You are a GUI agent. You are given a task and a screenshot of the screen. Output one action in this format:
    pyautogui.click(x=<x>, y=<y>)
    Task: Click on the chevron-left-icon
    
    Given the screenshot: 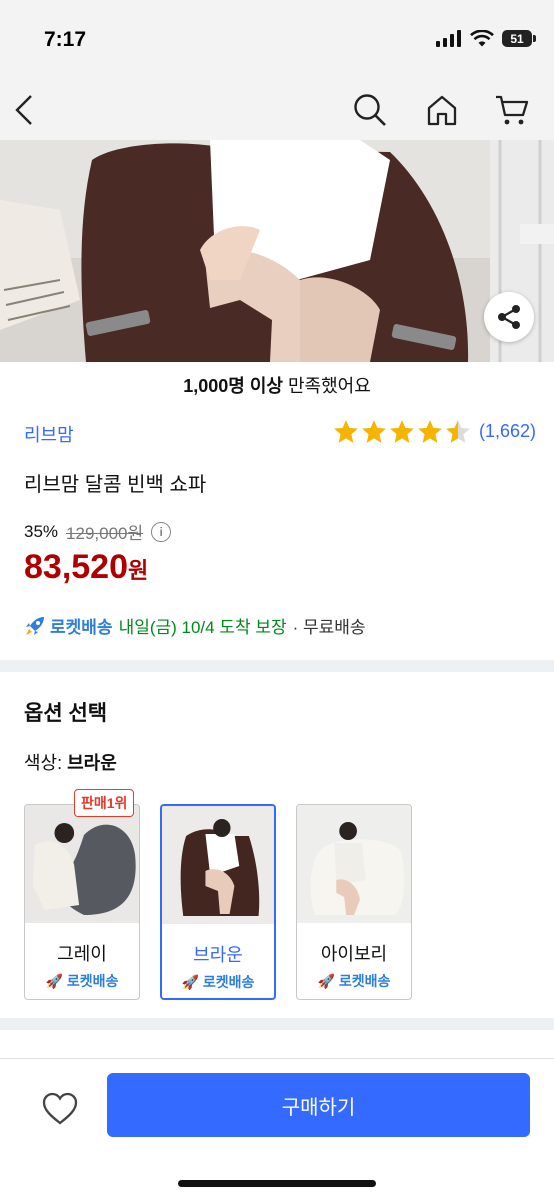 What is the action you would take?
    pyautogui.click(x=23, y=110)
    